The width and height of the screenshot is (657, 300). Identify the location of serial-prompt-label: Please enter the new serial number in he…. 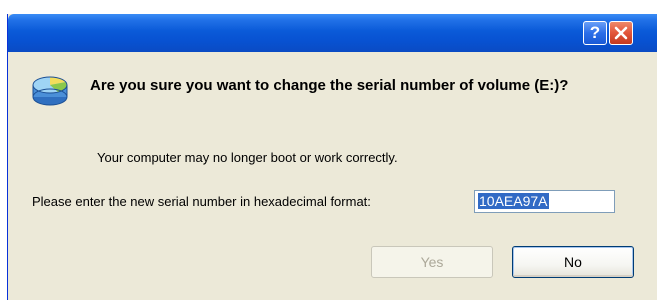
(201, 201).